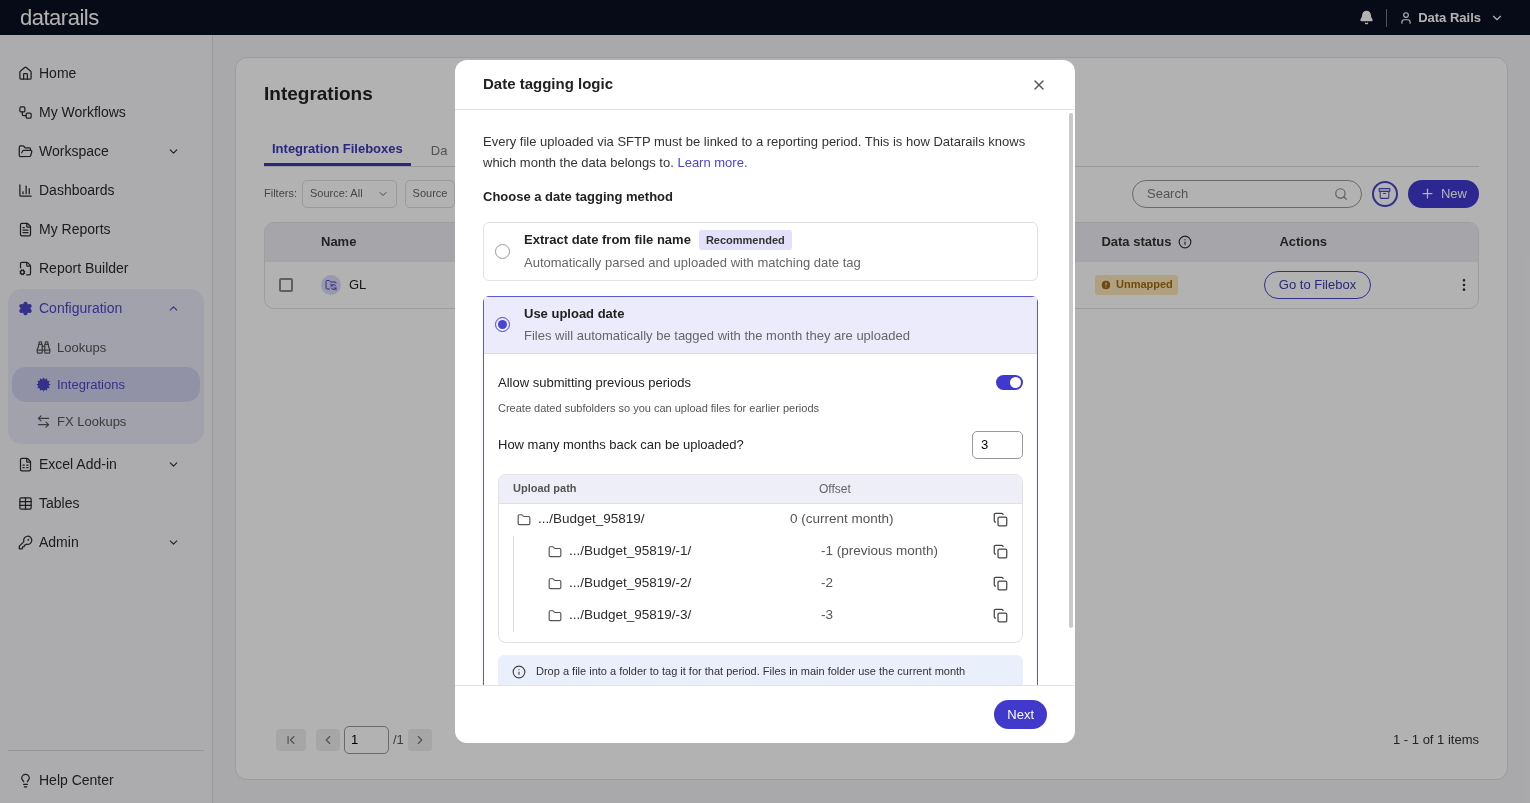  I want to click on months-label: How many months back can be uploaded?, so click(621, 444).